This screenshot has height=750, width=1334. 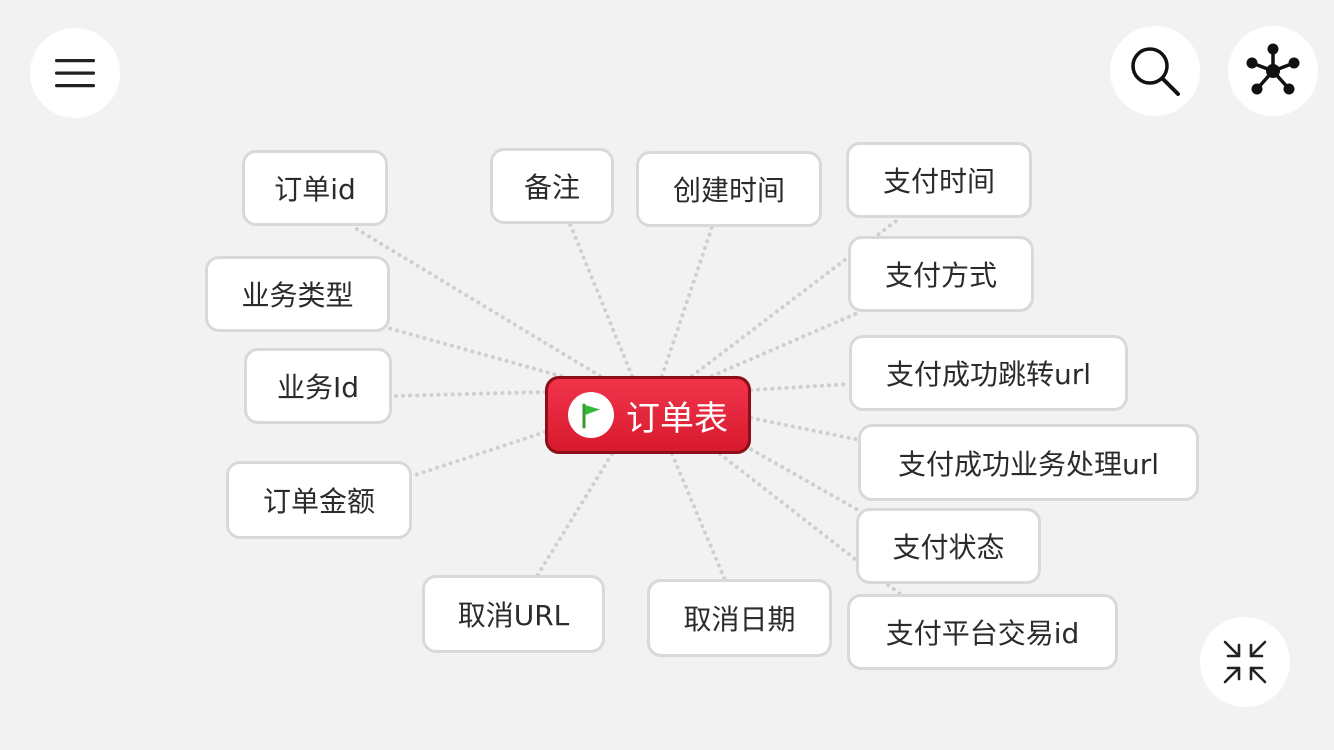 What do you see at coordinates (729, 189) in the screenshot?
I see `node-create-time: 创建时间` at bounding box center [729, 189].